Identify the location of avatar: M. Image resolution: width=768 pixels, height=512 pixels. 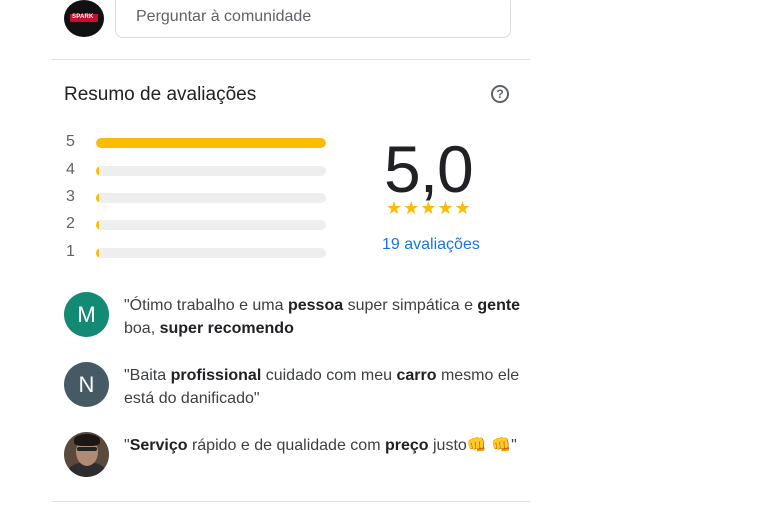
(86, 314).